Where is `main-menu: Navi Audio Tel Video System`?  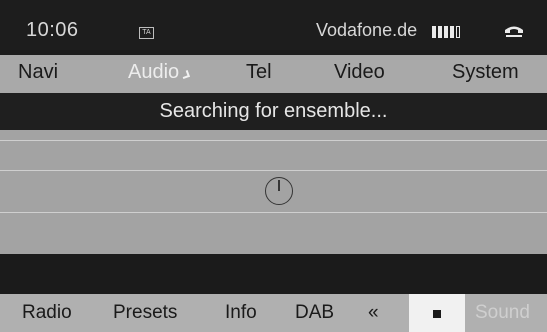
main-menu: Navi Audio Tel Video System is located at coordinates (273, 74).